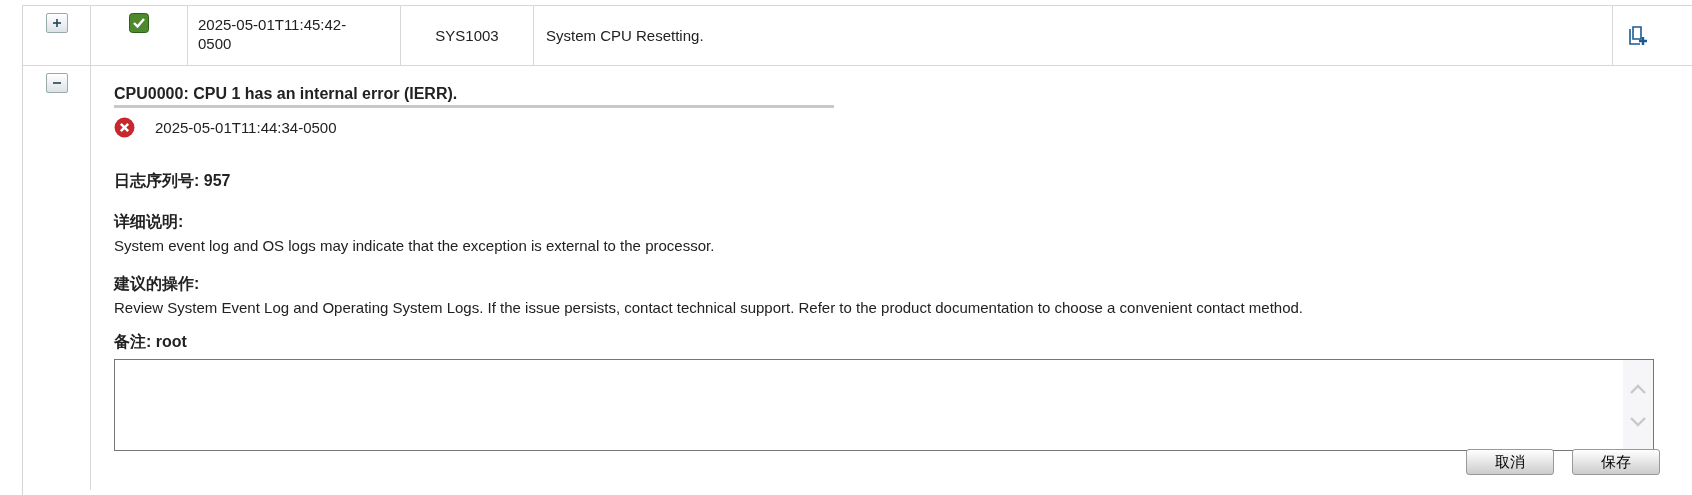 This screenshot has height=495, width=1692. I want to click on sequence-number: 日志序列号: 957, so click(173, 181).